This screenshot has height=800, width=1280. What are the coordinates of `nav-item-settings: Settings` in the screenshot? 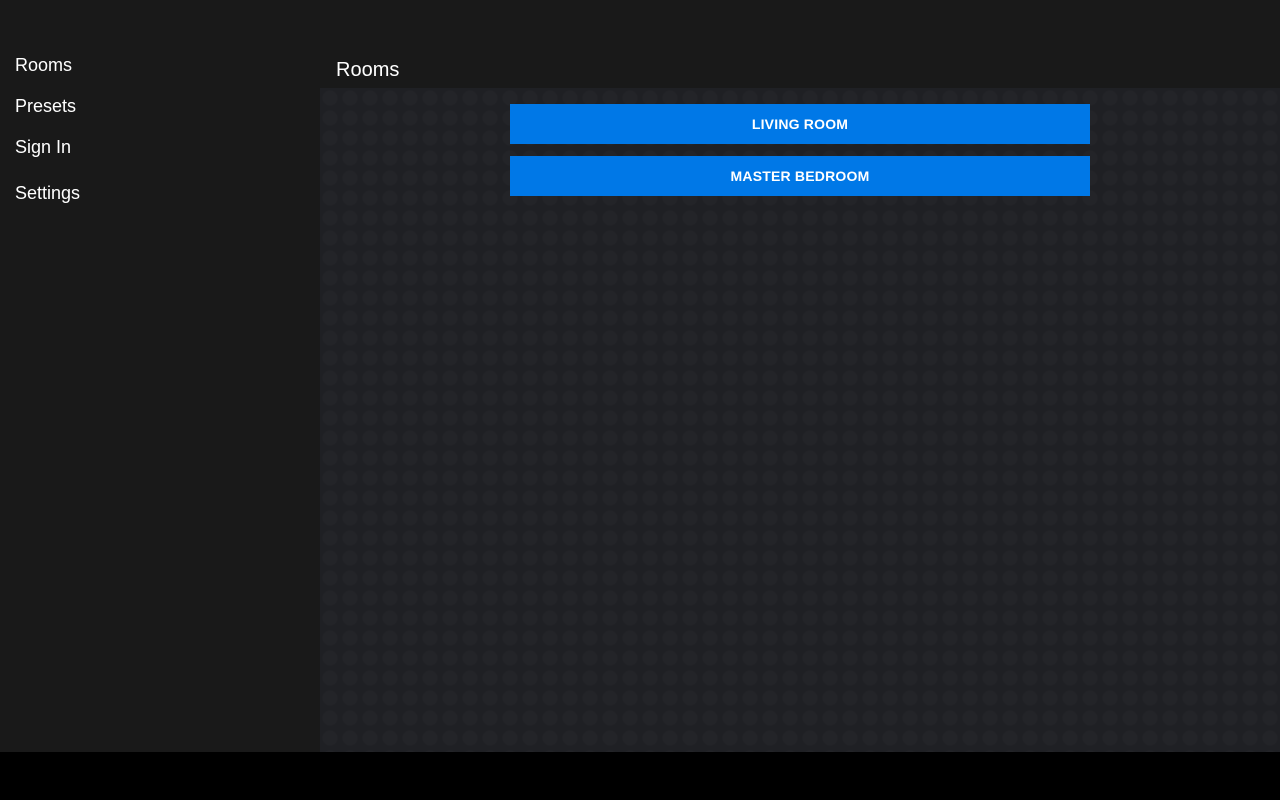 It's located at (160, 193).